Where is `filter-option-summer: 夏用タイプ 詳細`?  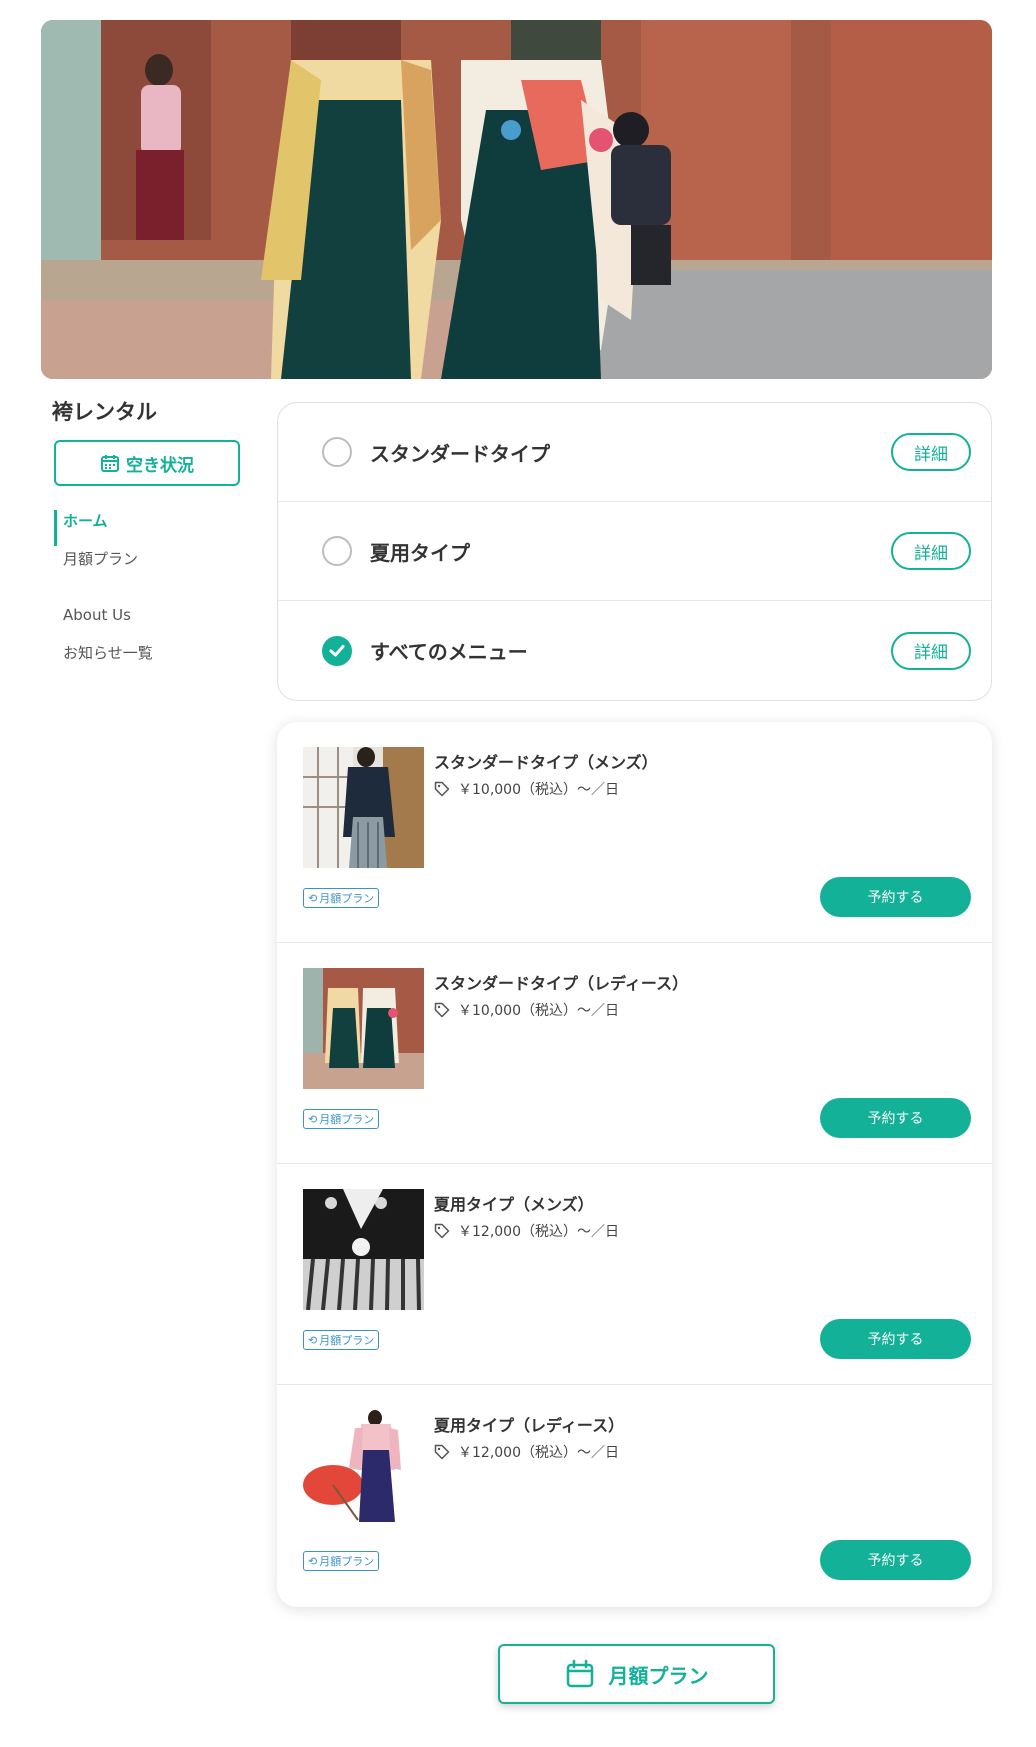
filter-option-summer: 夏用タイプ 詳細 is located at coordinates (634, 551).